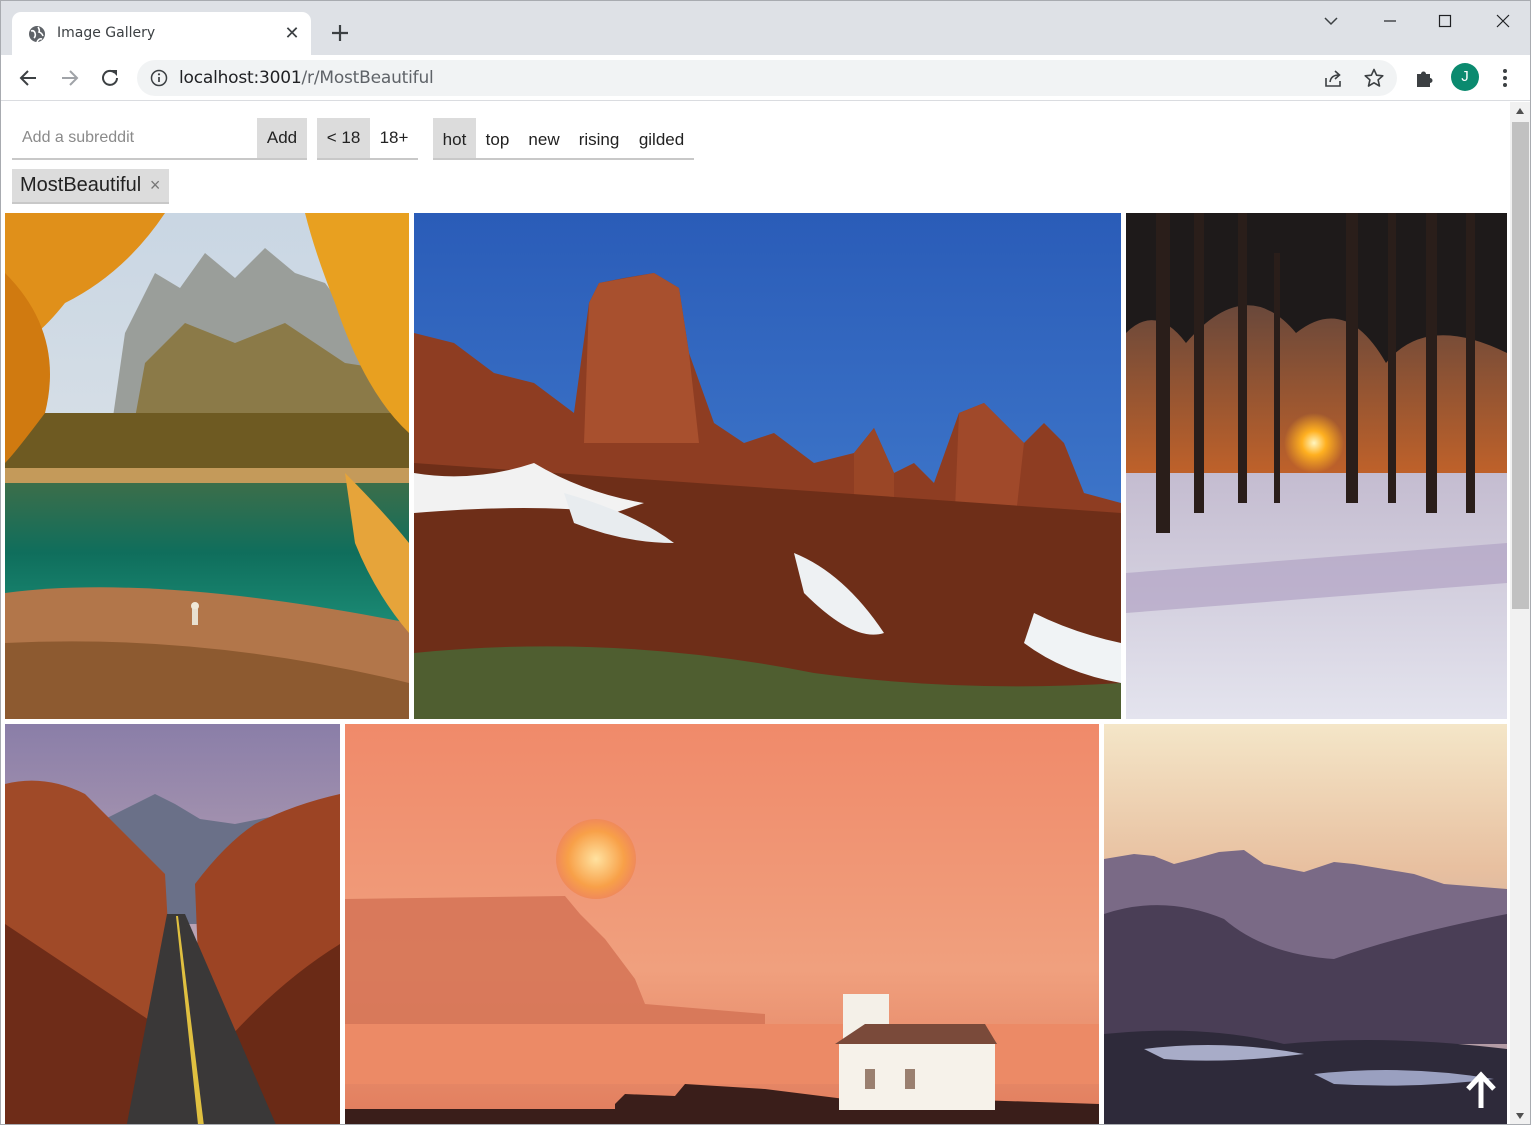 This screenshot has width=1531, height=1125. I want to click on arrow-up-icon, so click(1481, 1090).